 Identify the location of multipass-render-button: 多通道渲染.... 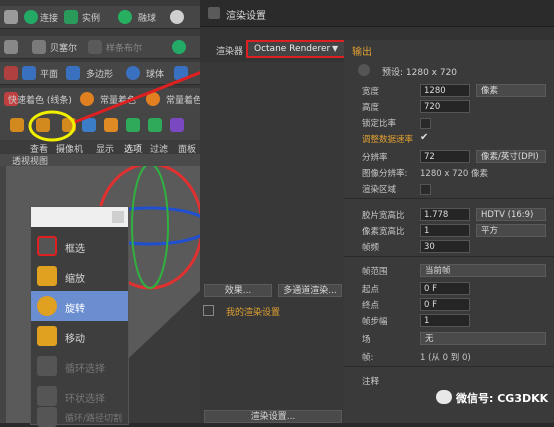
(310, 290).